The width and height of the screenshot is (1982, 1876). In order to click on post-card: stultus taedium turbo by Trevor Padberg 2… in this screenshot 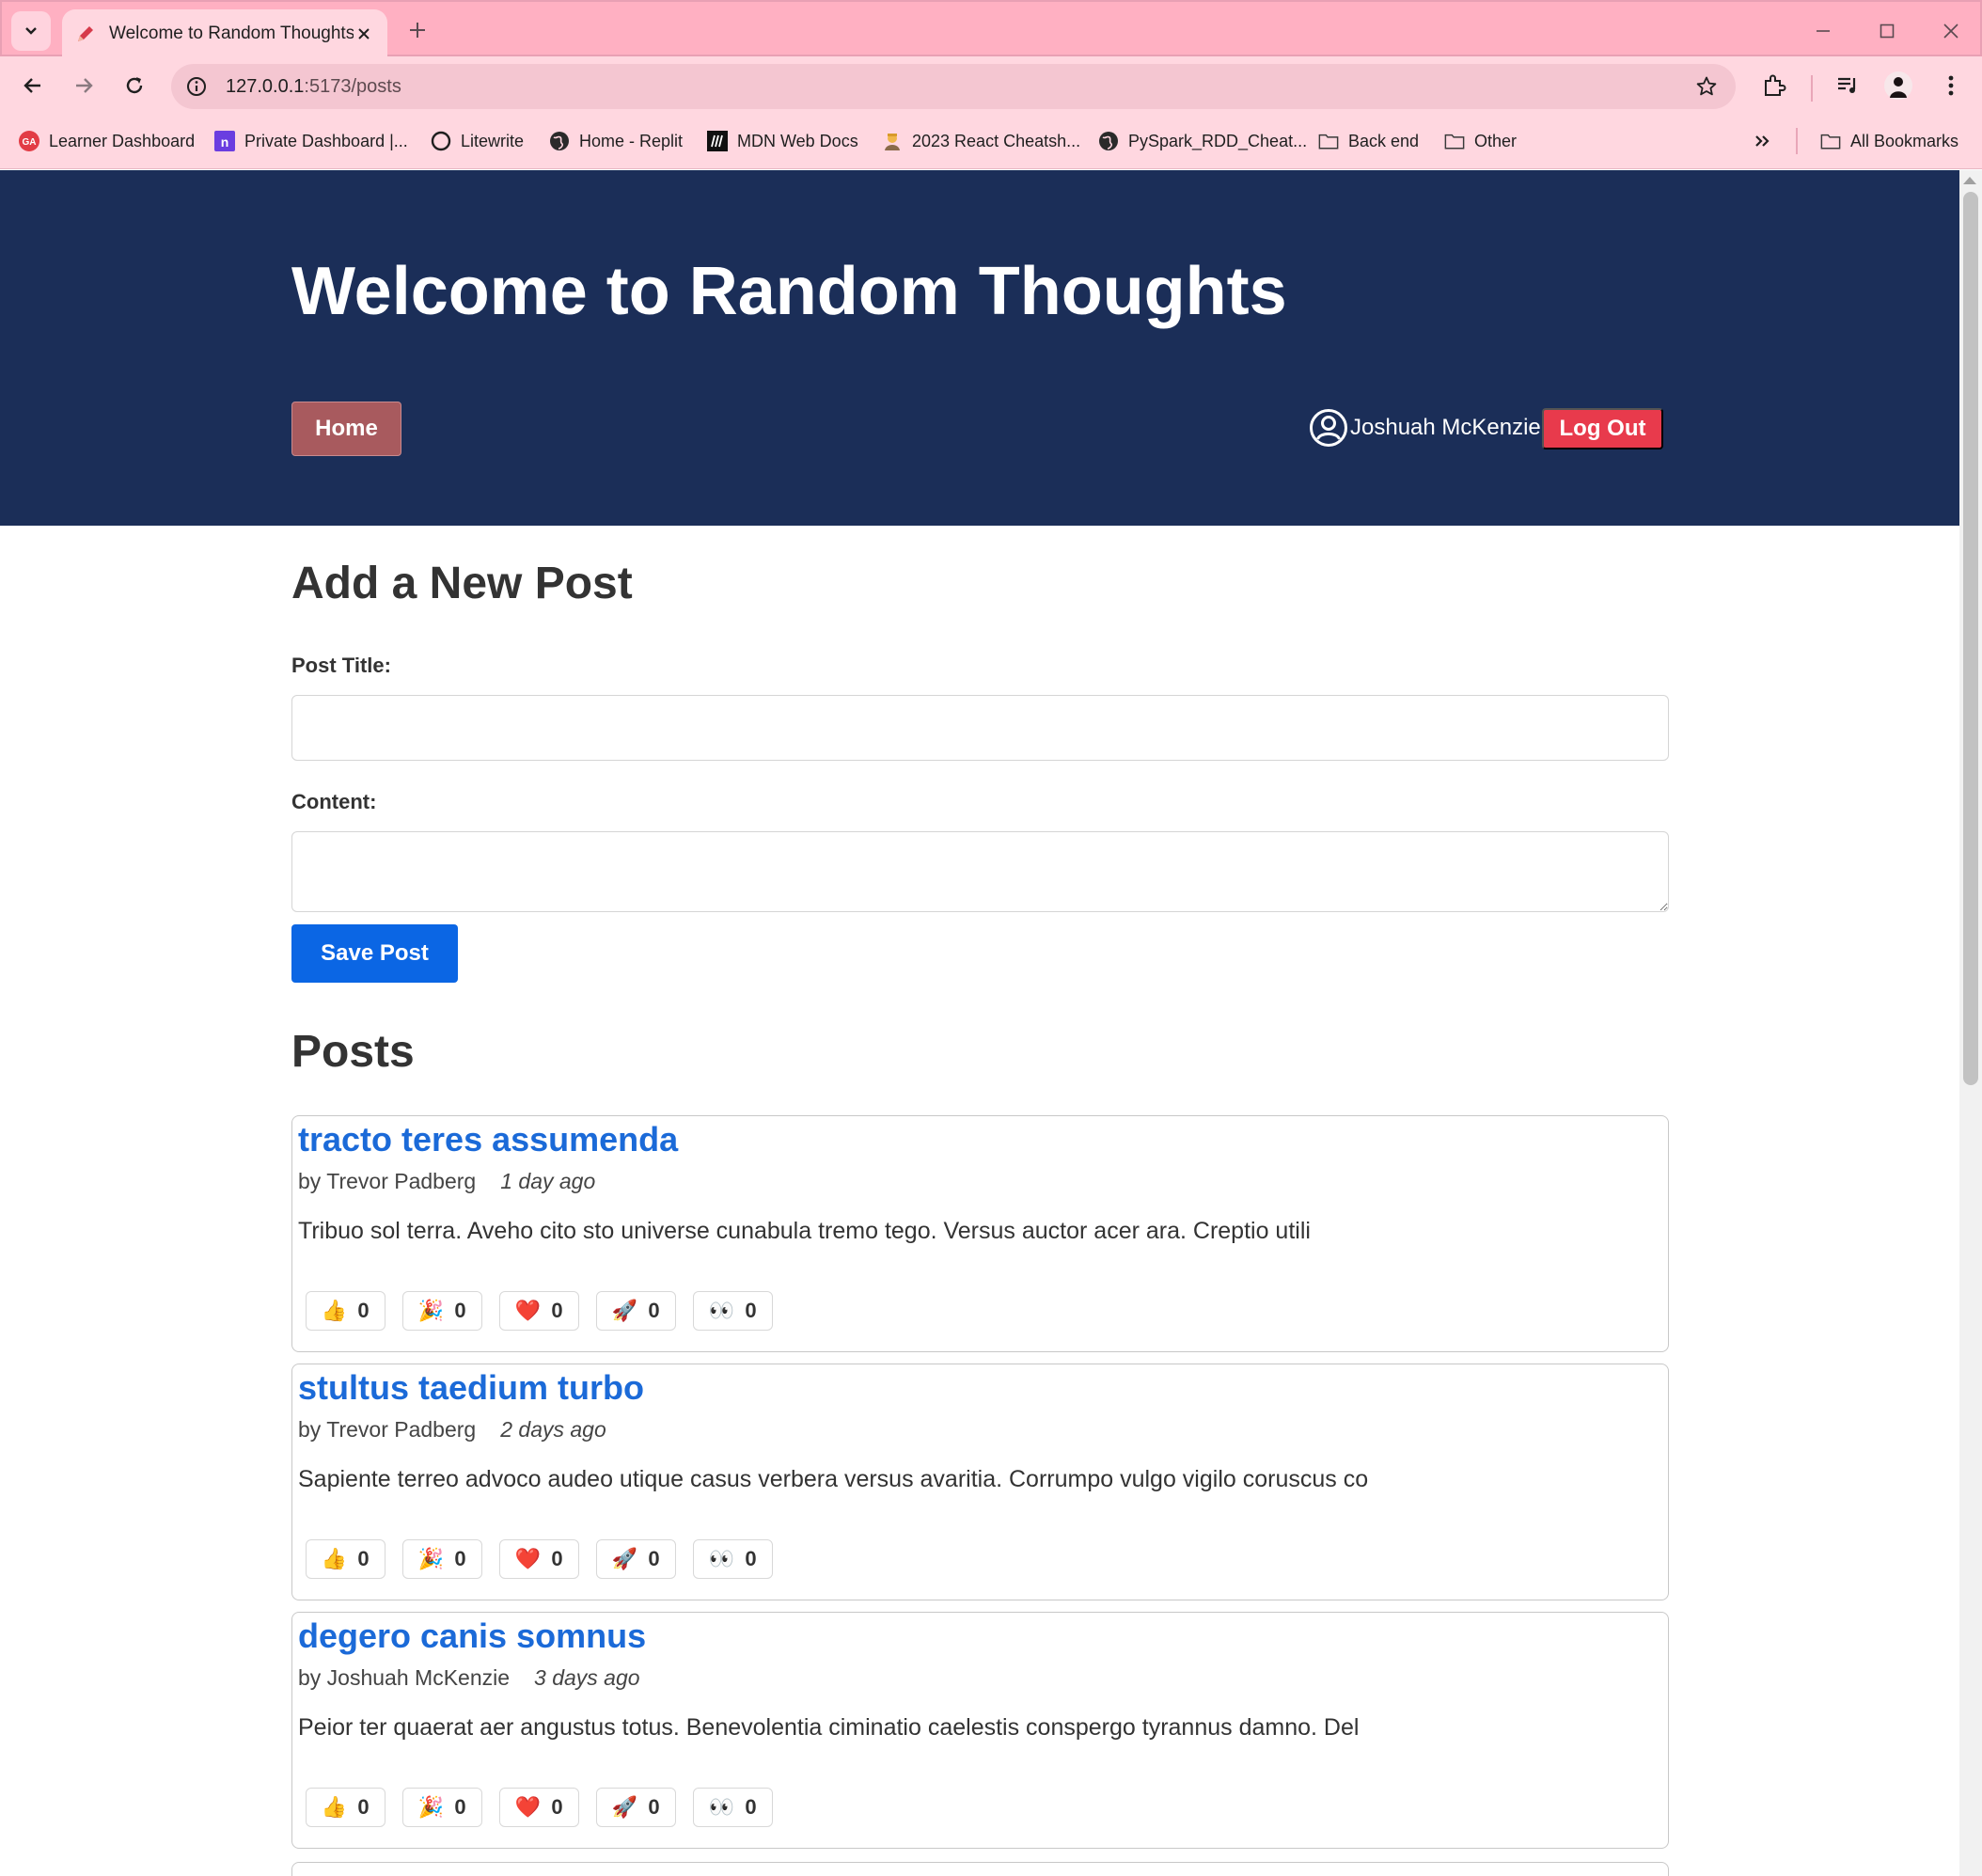, I will do `click(980, 1482)`.